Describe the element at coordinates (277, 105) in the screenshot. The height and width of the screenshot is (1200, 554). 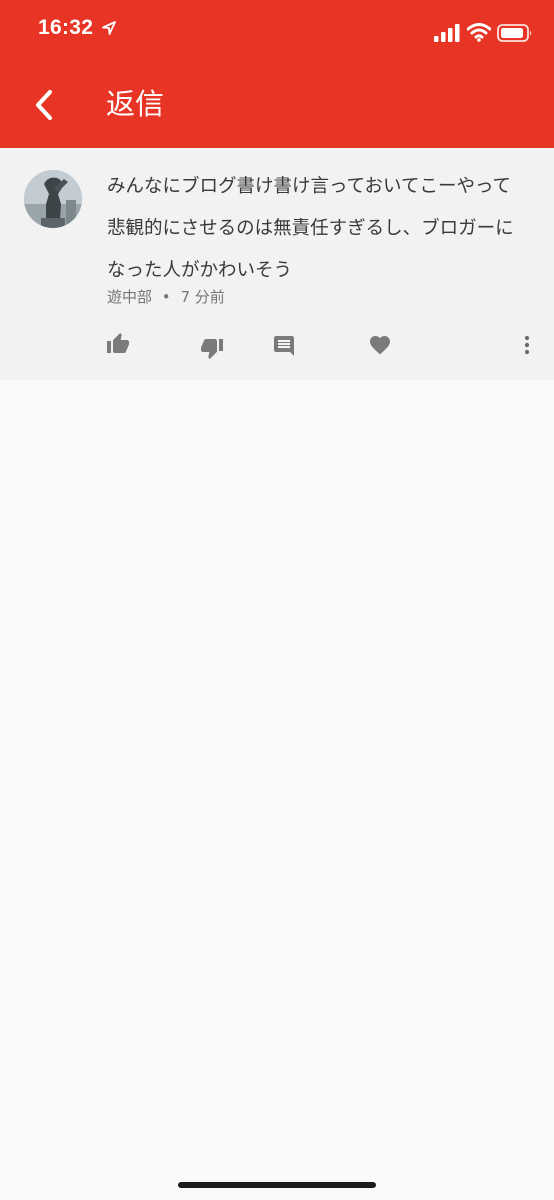
I see `app-bar: 返信` at that location.